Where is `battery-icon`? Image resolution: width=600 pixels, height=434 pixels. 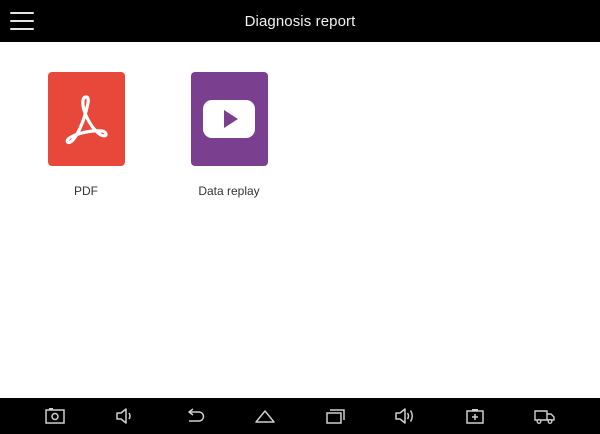
battery-icon is located at coordinates (475, 416).